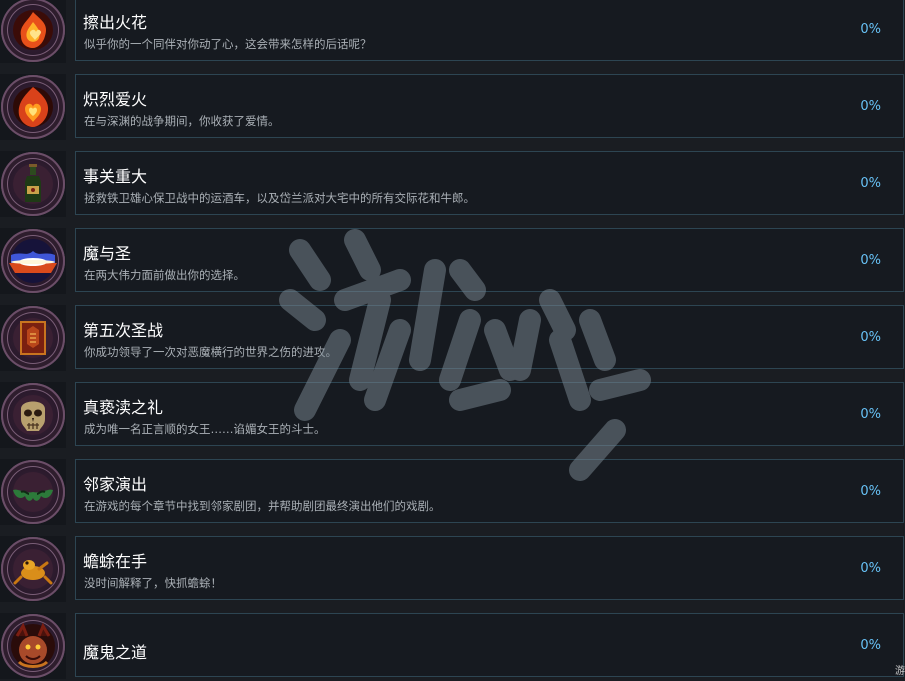 The width and height of the screenshot is (905, 681). I want to click on wine-bottle-icon, so click(33, 184).